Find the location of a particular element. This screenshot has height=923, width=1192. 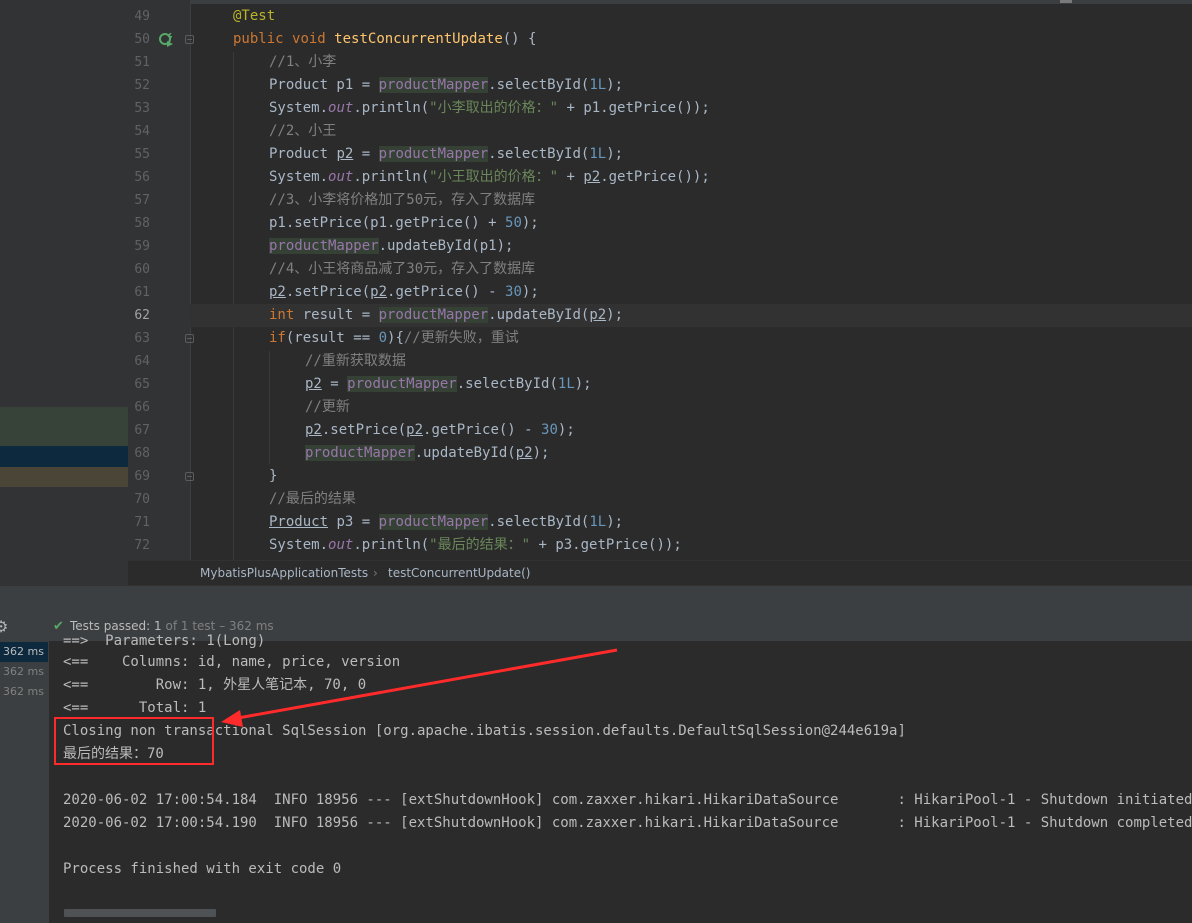

code-text: //4、小王将商品减了30元，存入了数据库 is located at coordinates (402, 269).